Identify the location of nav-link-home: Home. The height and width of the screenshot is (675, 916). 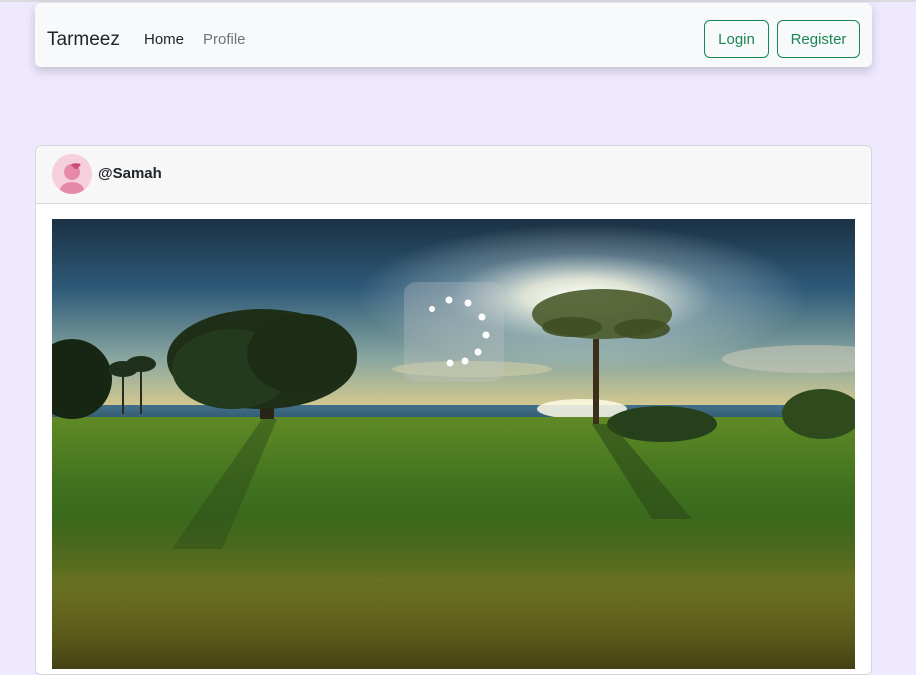
(164, 39).